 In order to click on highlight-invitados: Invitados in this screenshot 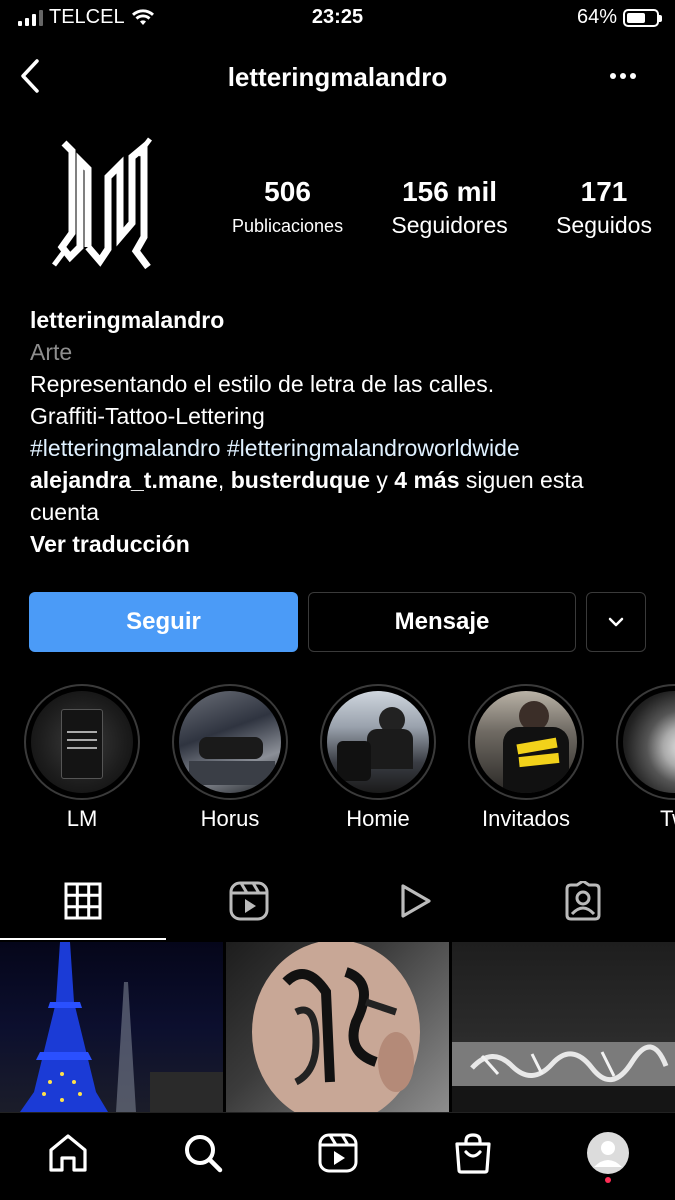, I will do `click(526, 758)`.